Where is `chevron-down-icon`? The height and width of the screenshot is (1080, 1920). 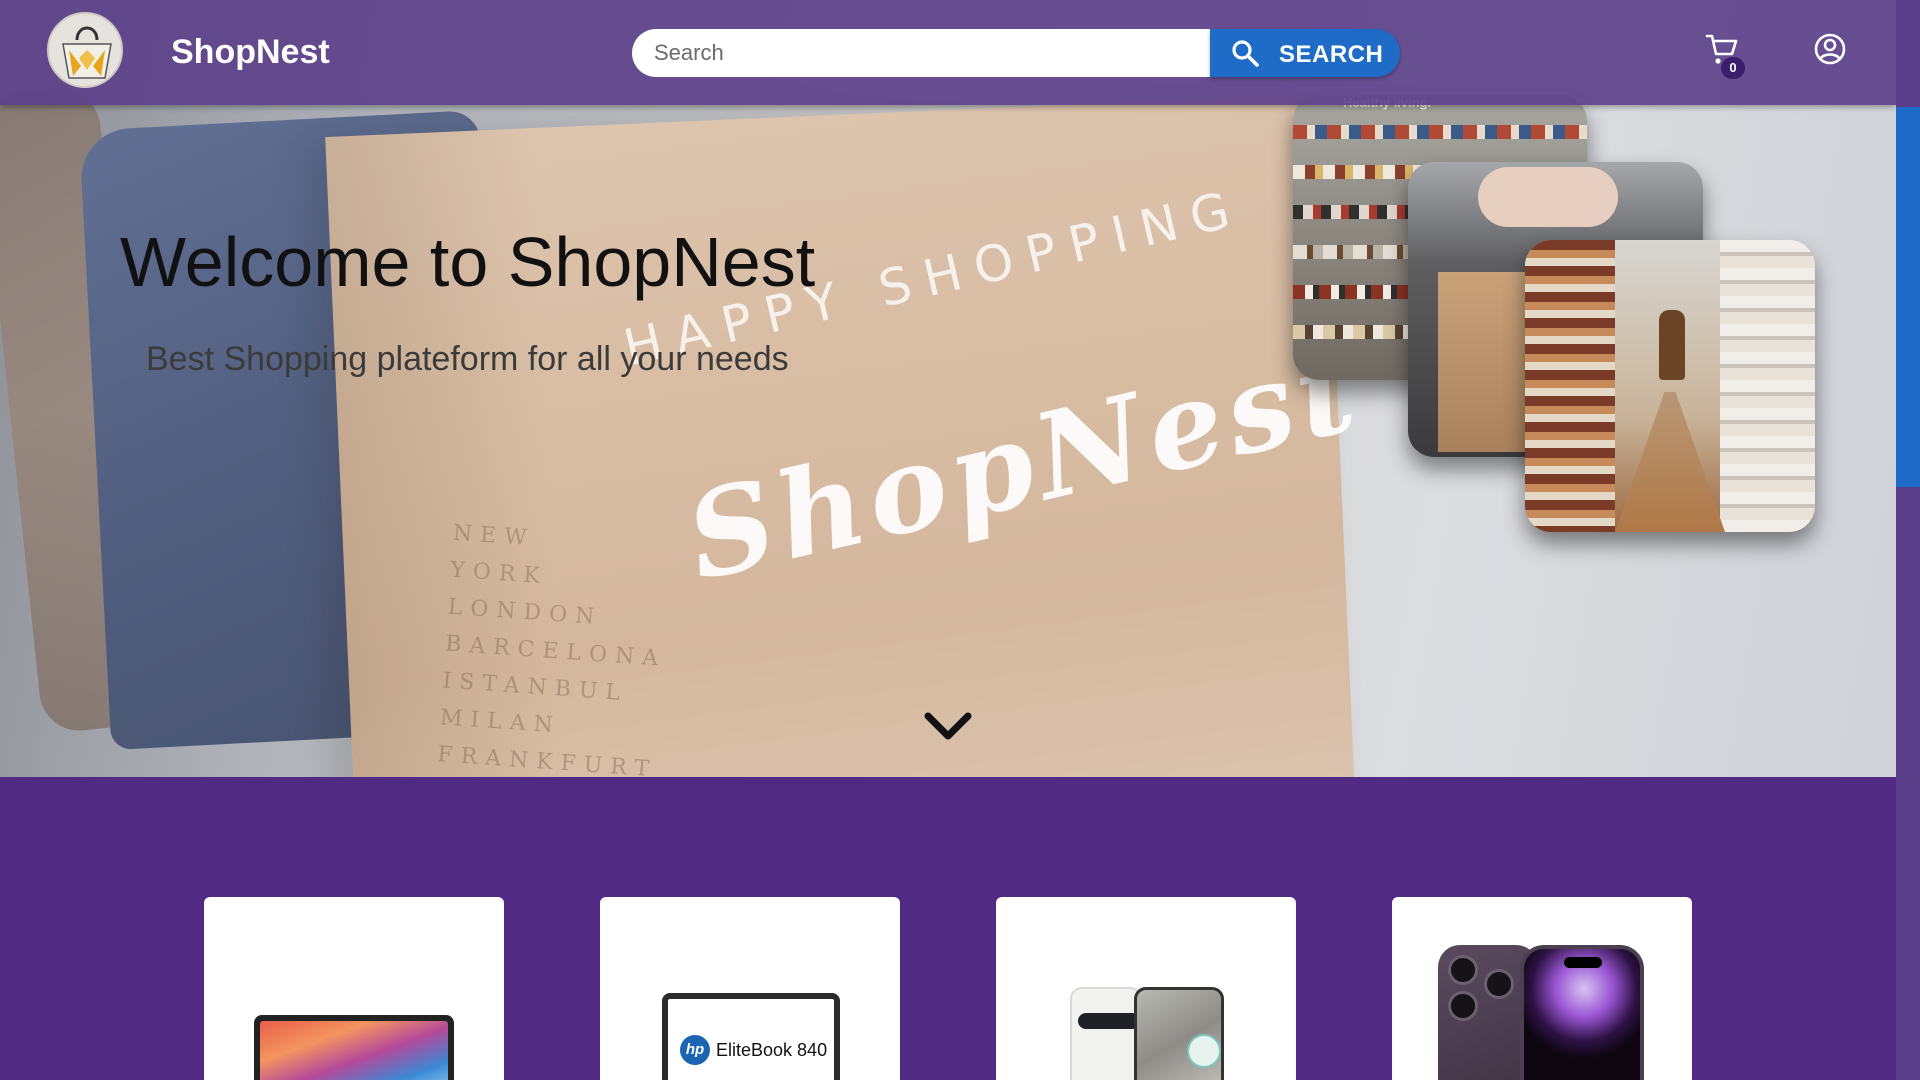 chevron-down-icon is located at coordinates (948, 726).